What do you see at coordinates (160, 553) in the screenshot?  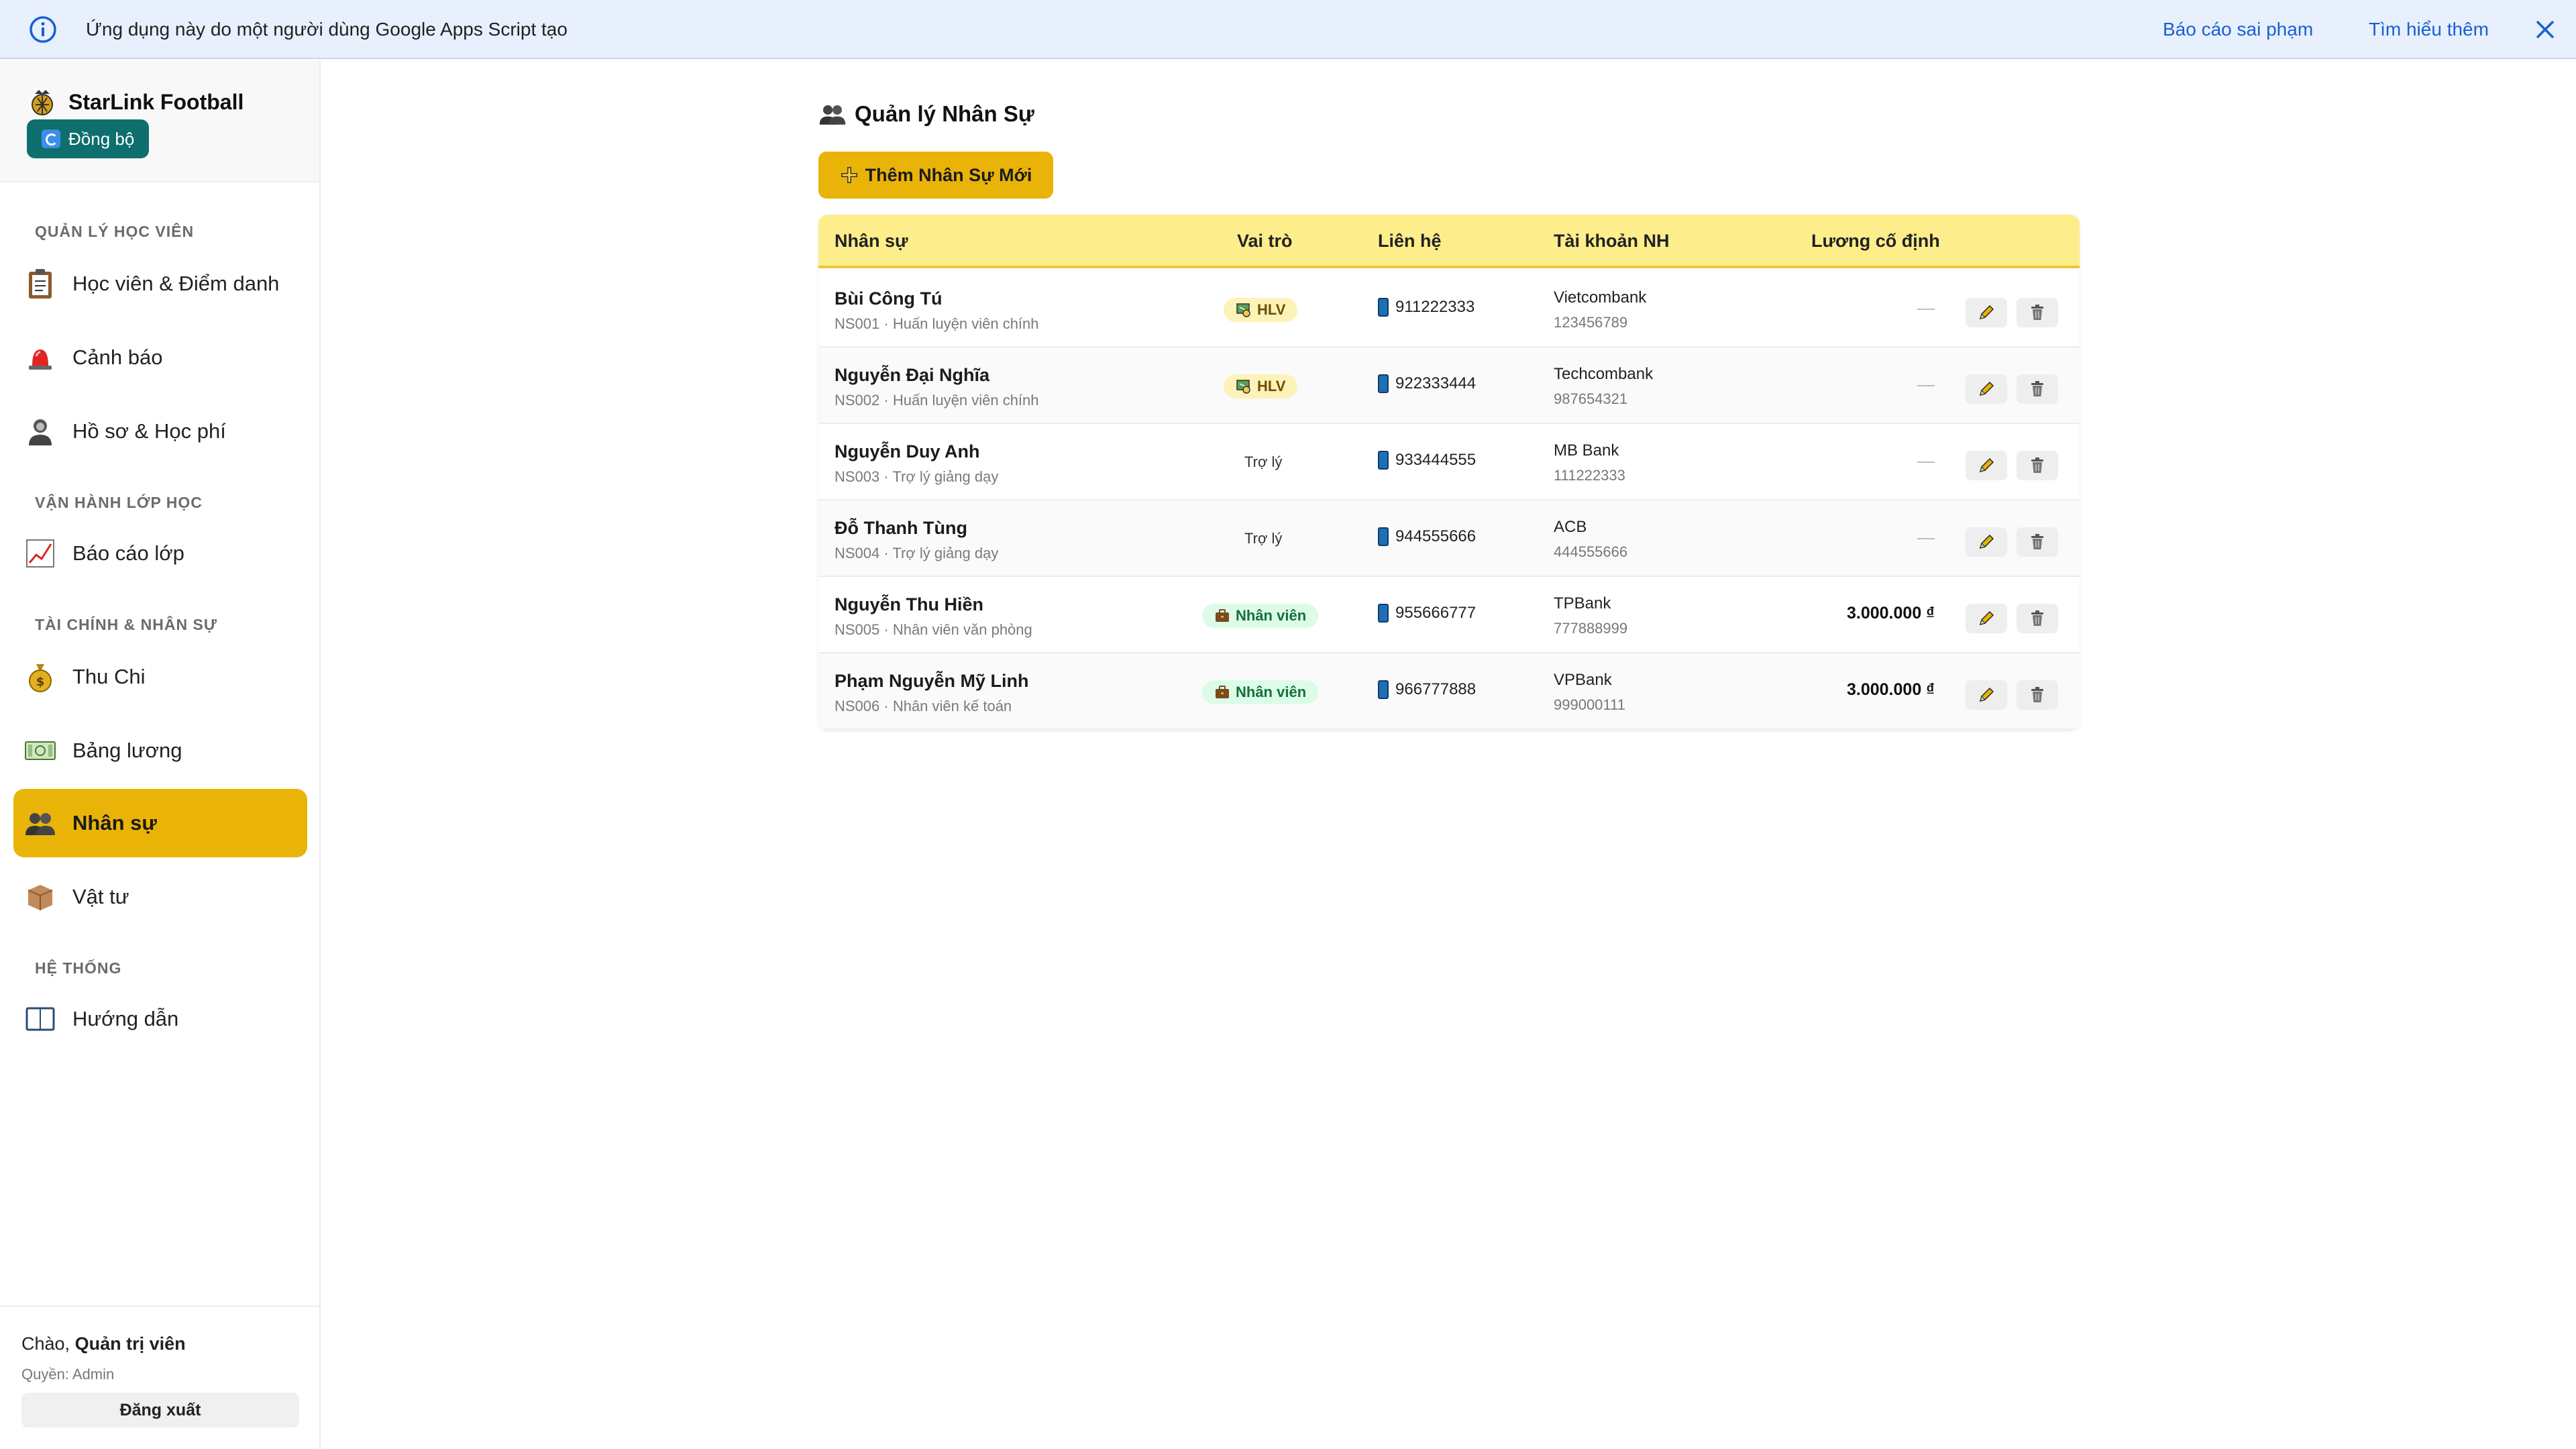 I see `sidebar-item-class-reports: Báo cáo lớp` at bounding box center [160, 553].